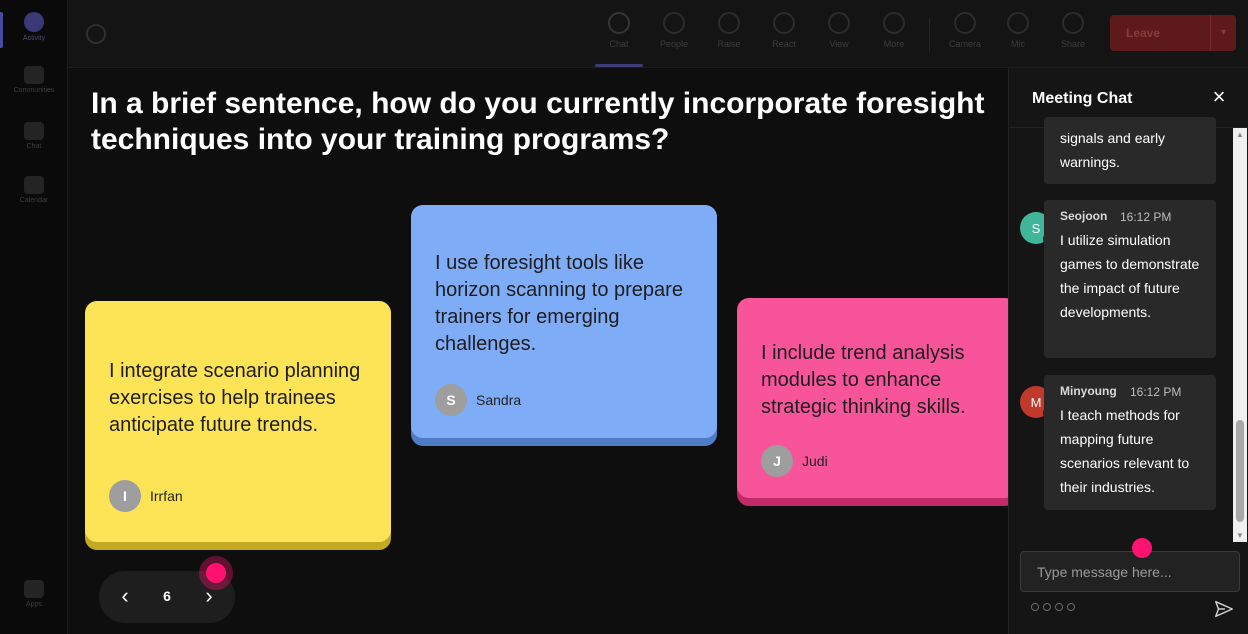 Image resolution: width=1248 pixels, height=634 pixels. I want to click on rail-item-chat: Chat, so click(34, 136).